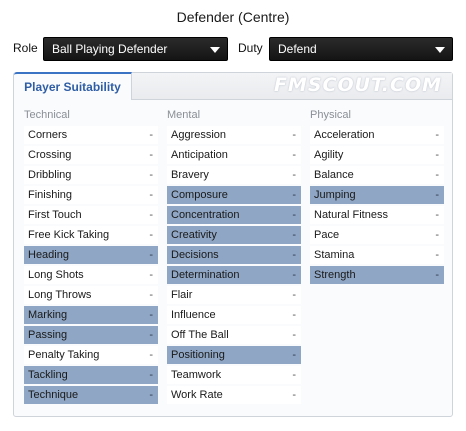  Describe the element at coordinates (48, 375) in the screenshot. I see `attribute-name: Tackling` at that location.